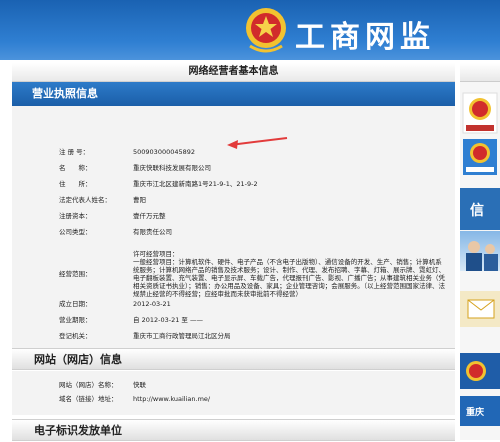 The width and height of the screenshot is (500, 442). Describe the element at coordinates (75, 274) in the screenshot. I see `field-label: 经营范围：` at that location.